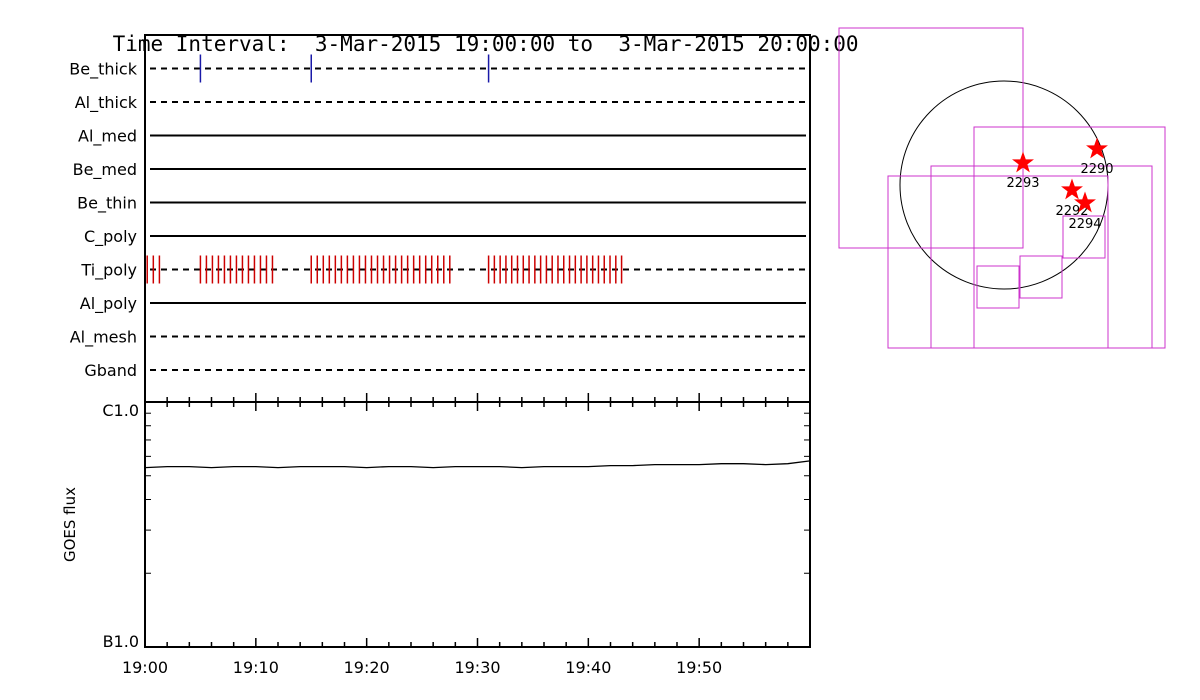 This screenshot has height=700, width=1200. I want to click on x-tick-label-1: 19:10, so click(256, 667).